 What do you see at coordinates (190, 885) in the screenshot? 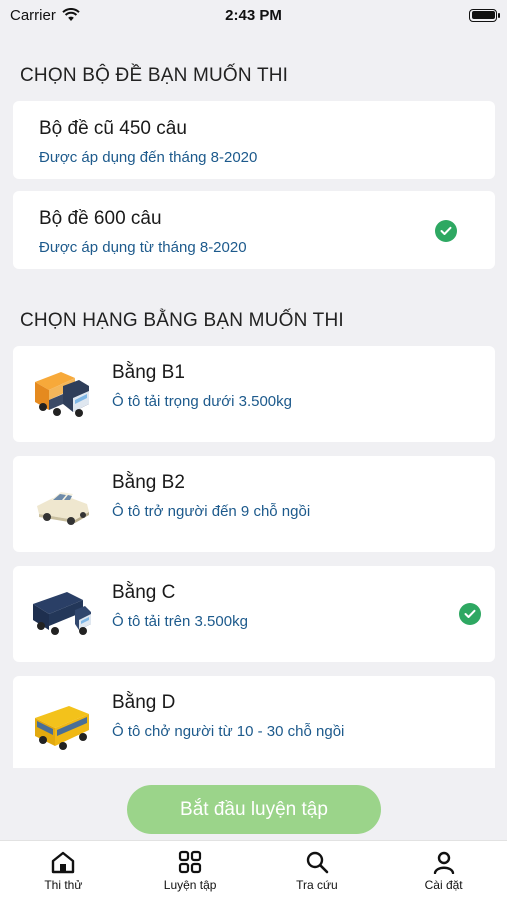
I see `tab-label: Luyện tập` at bounding box center [190, 885].